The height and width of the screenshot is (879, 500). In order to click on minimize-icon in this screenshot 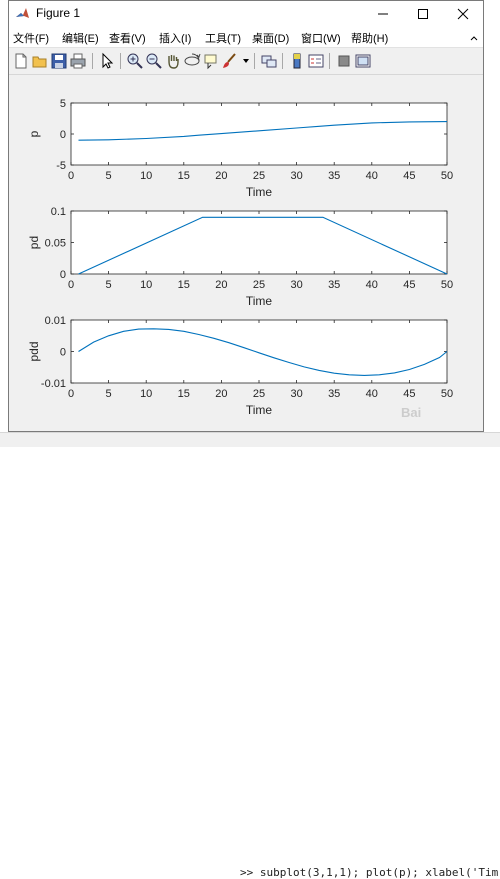, I will do `click(383, 14)`.